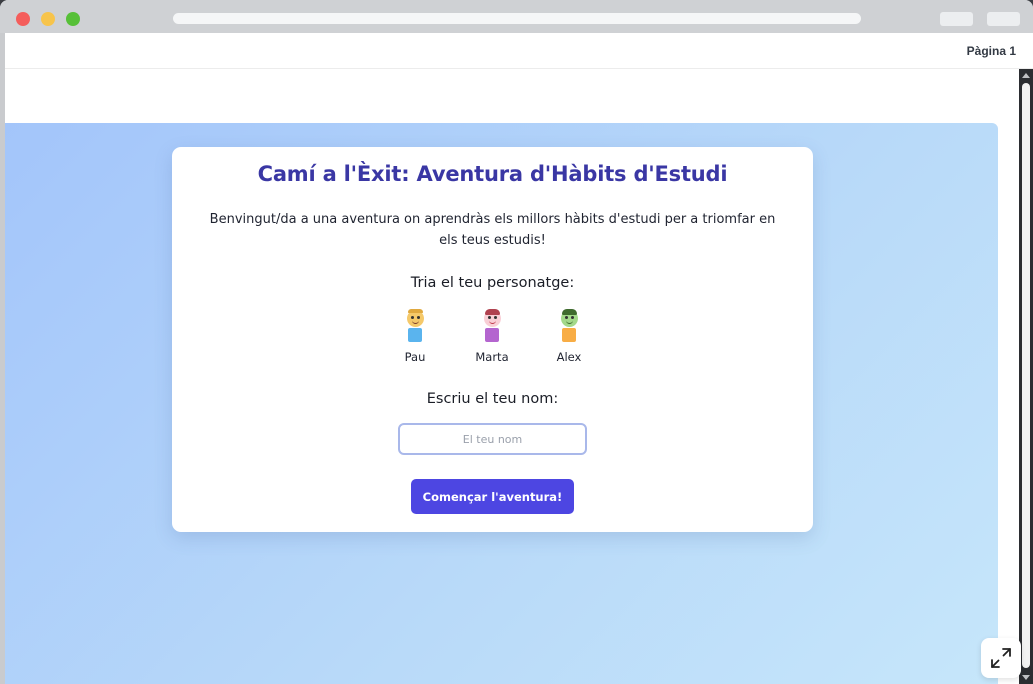 The image size is (1033, 684). What do you see at coordinates (569, 318) in the screenshot?
I see `kid-character-icon` at bounding box center [569, 318].